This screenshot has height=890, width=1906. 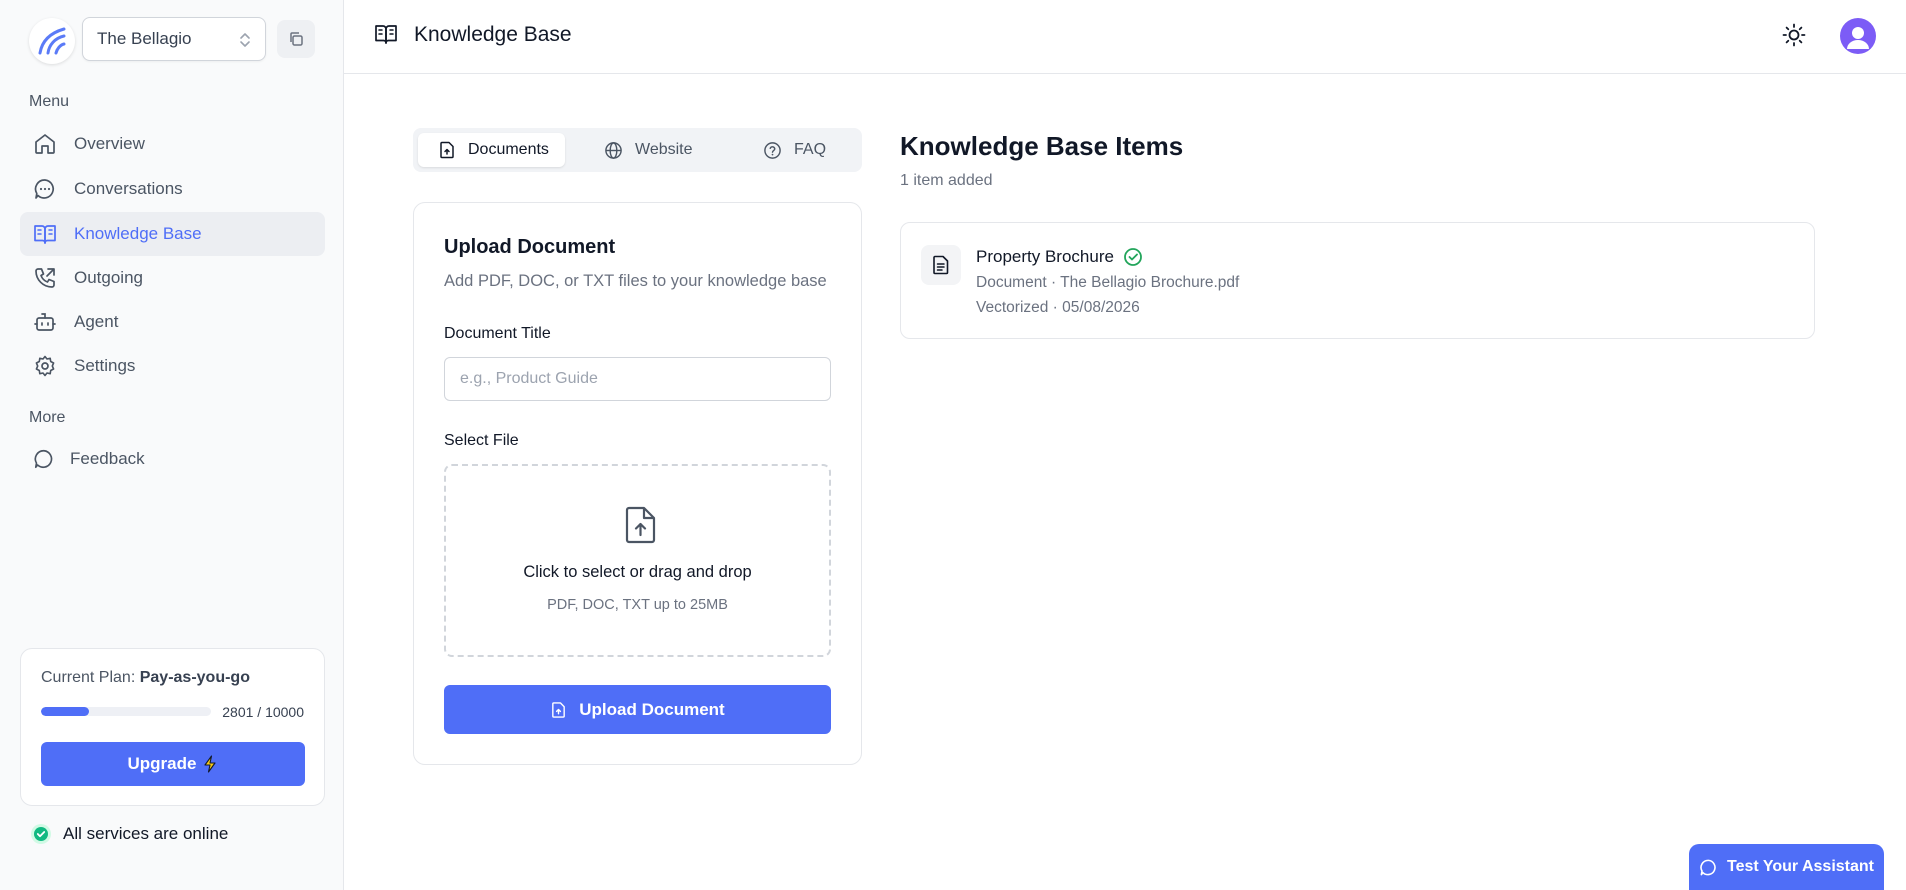 I want to click on tab-documents: Documents, so click(x=491, y=150).